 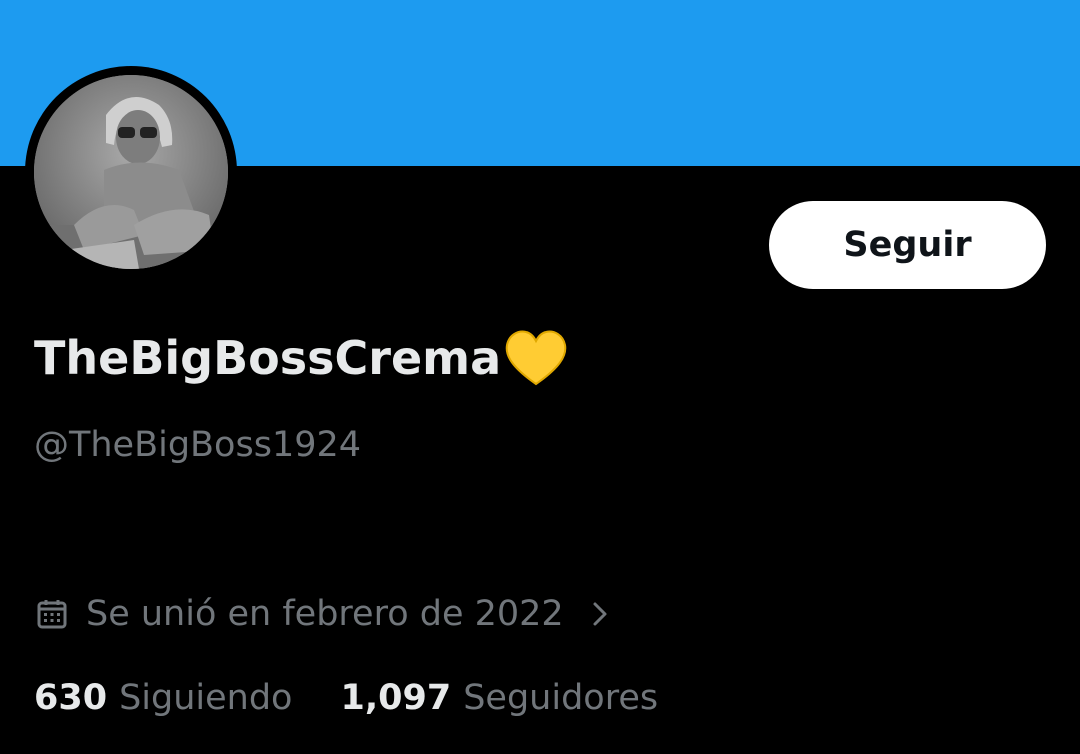 I want to click on yellow-heart-icon, so click(x=536, y=358).